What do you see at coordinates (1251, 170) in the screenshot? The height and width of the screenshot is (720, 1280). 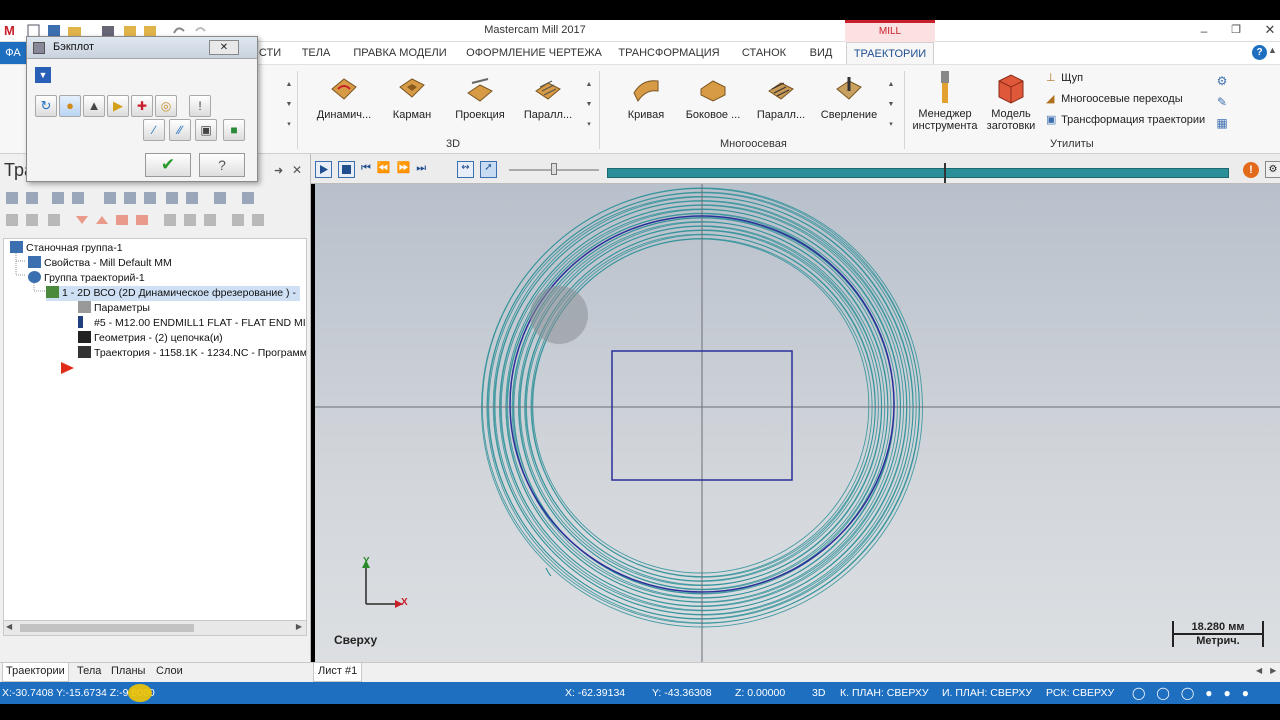 I see `warning-icon: !` at bounding box center [1251, 170].